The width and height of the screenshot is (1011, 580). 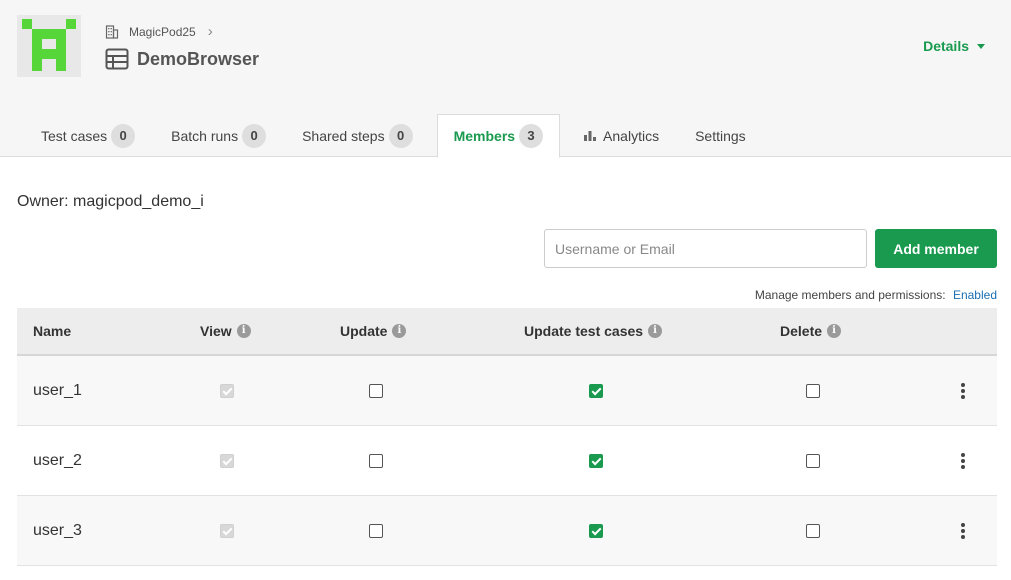 What do you see at coordinates (801, 331) in the screenshot?
I see `column-header-label: Delete` at bounding box center [801, 331].